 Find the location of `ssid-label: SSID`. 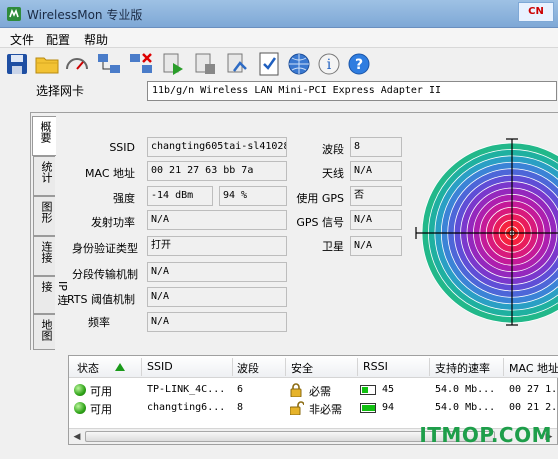

ssid-label: SSID is located at coordinates (122, 147).